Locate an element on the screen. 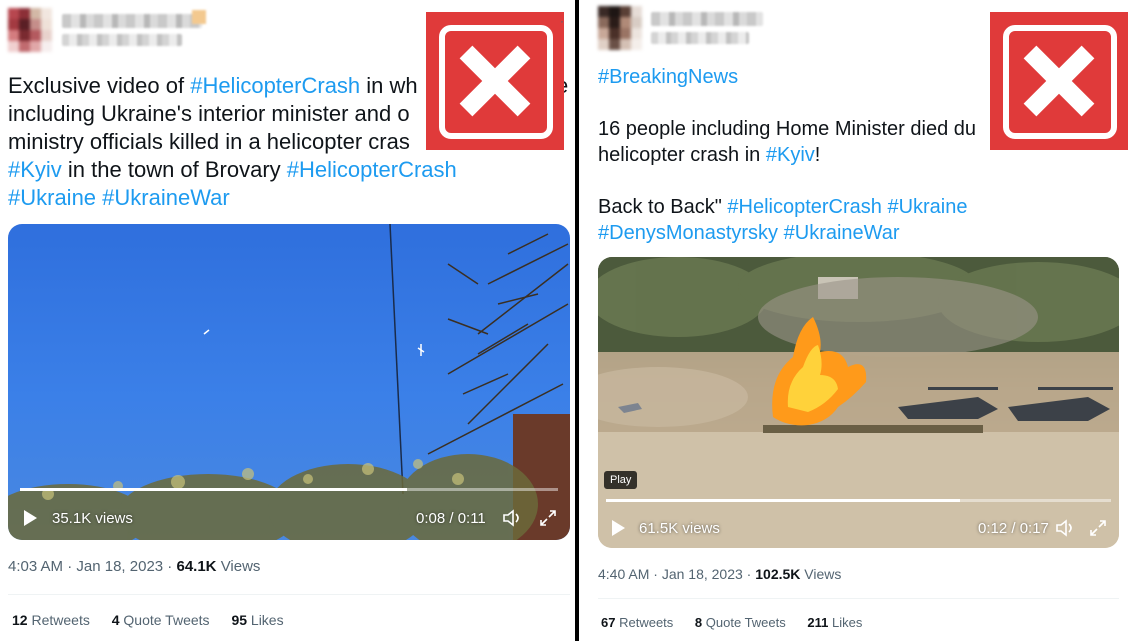  quote-tweets-stat: 4 Quote Tweets is located at coordinates (161, 620).